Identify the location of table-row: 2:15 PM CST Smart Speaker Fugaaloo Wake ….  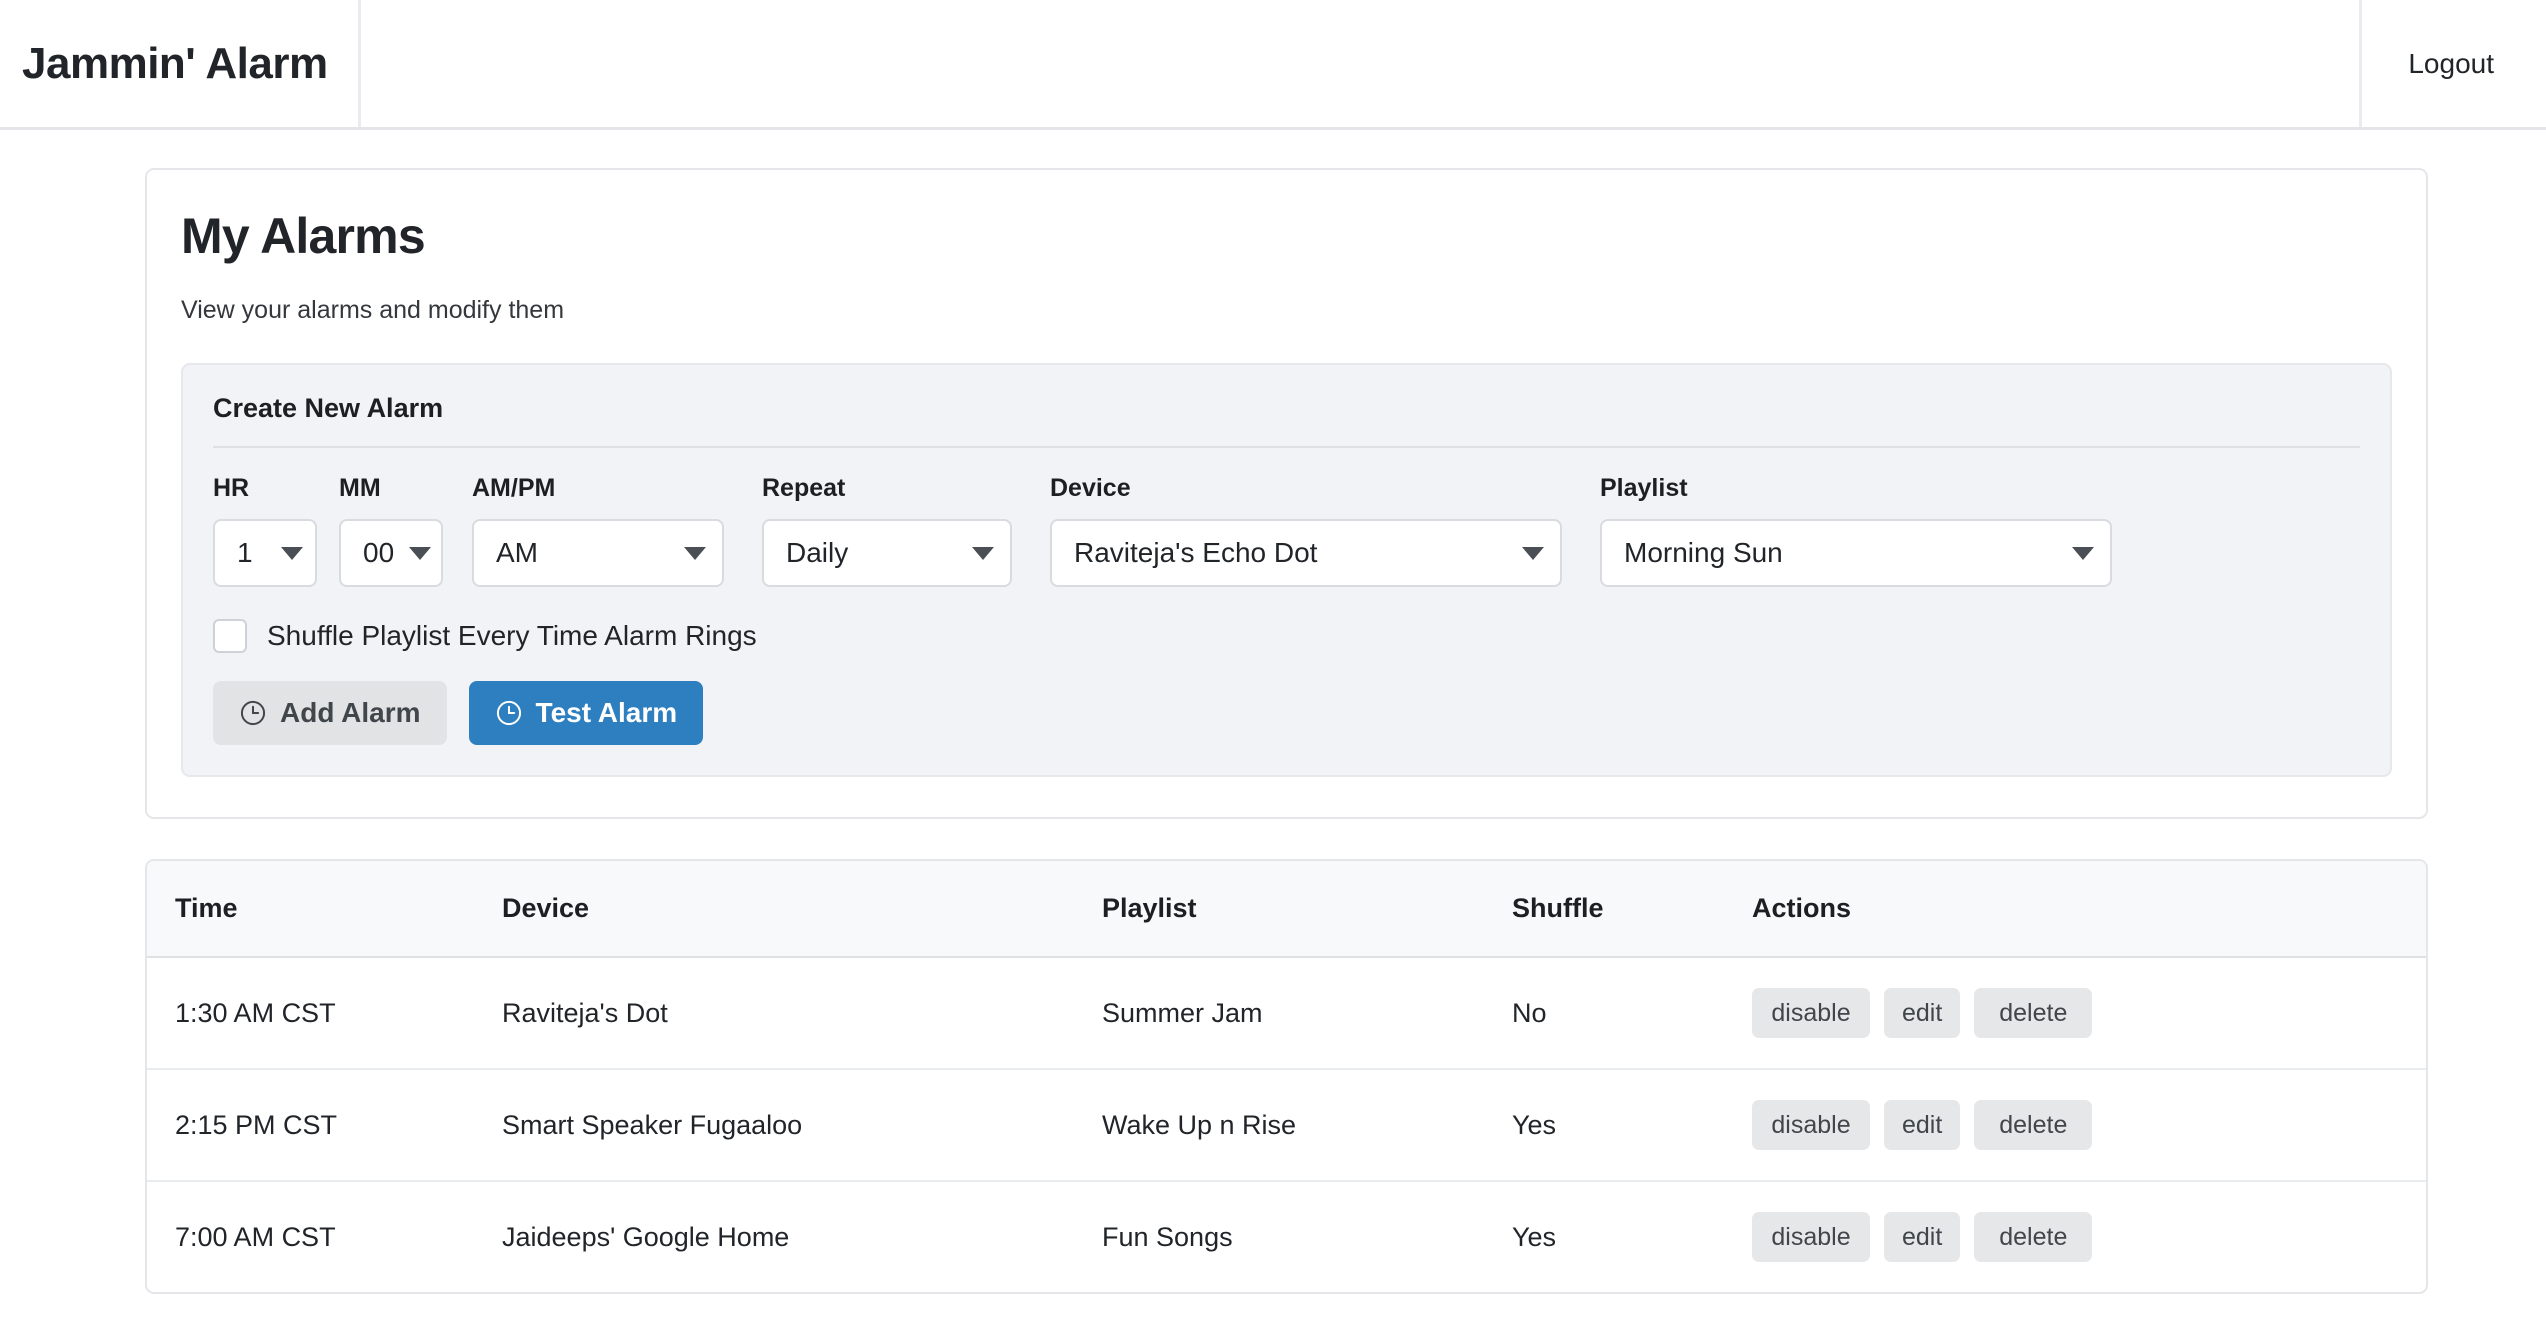
(1286, 1125).